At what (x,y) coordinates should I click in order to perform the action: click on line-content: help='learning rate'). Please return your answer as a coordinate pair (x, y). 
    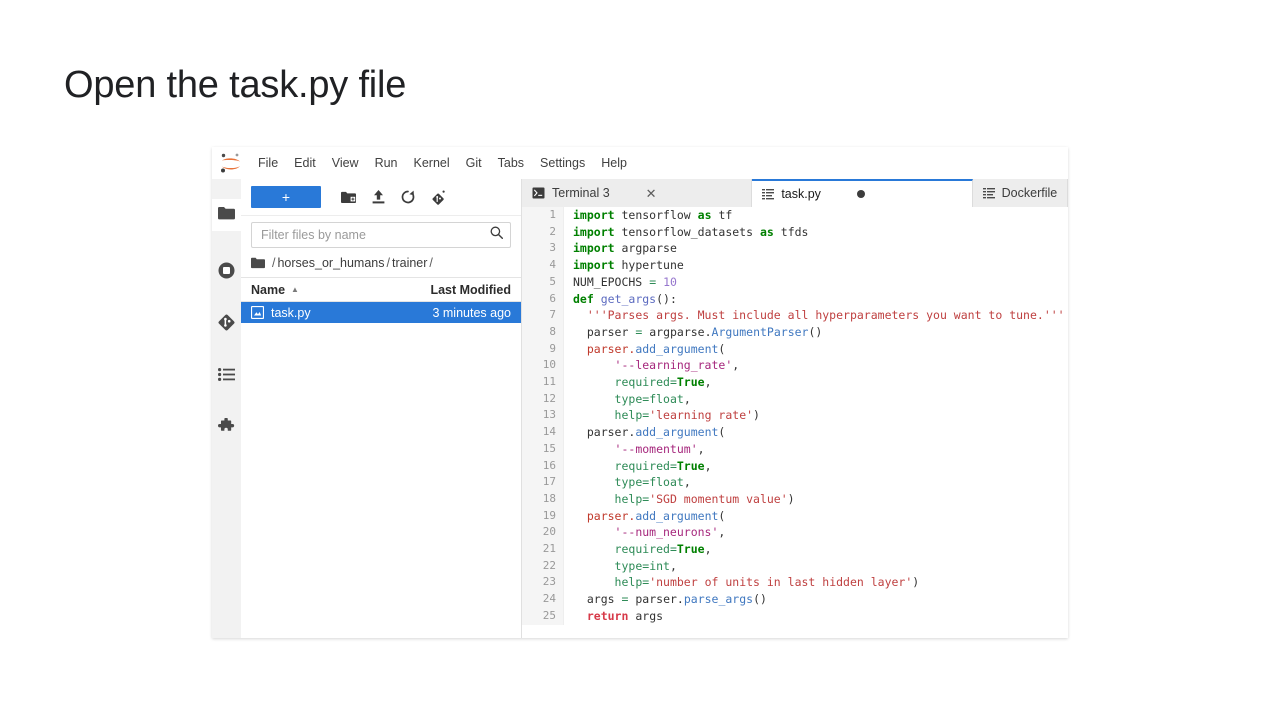
    Looking at the image, I should click on (687, 415).